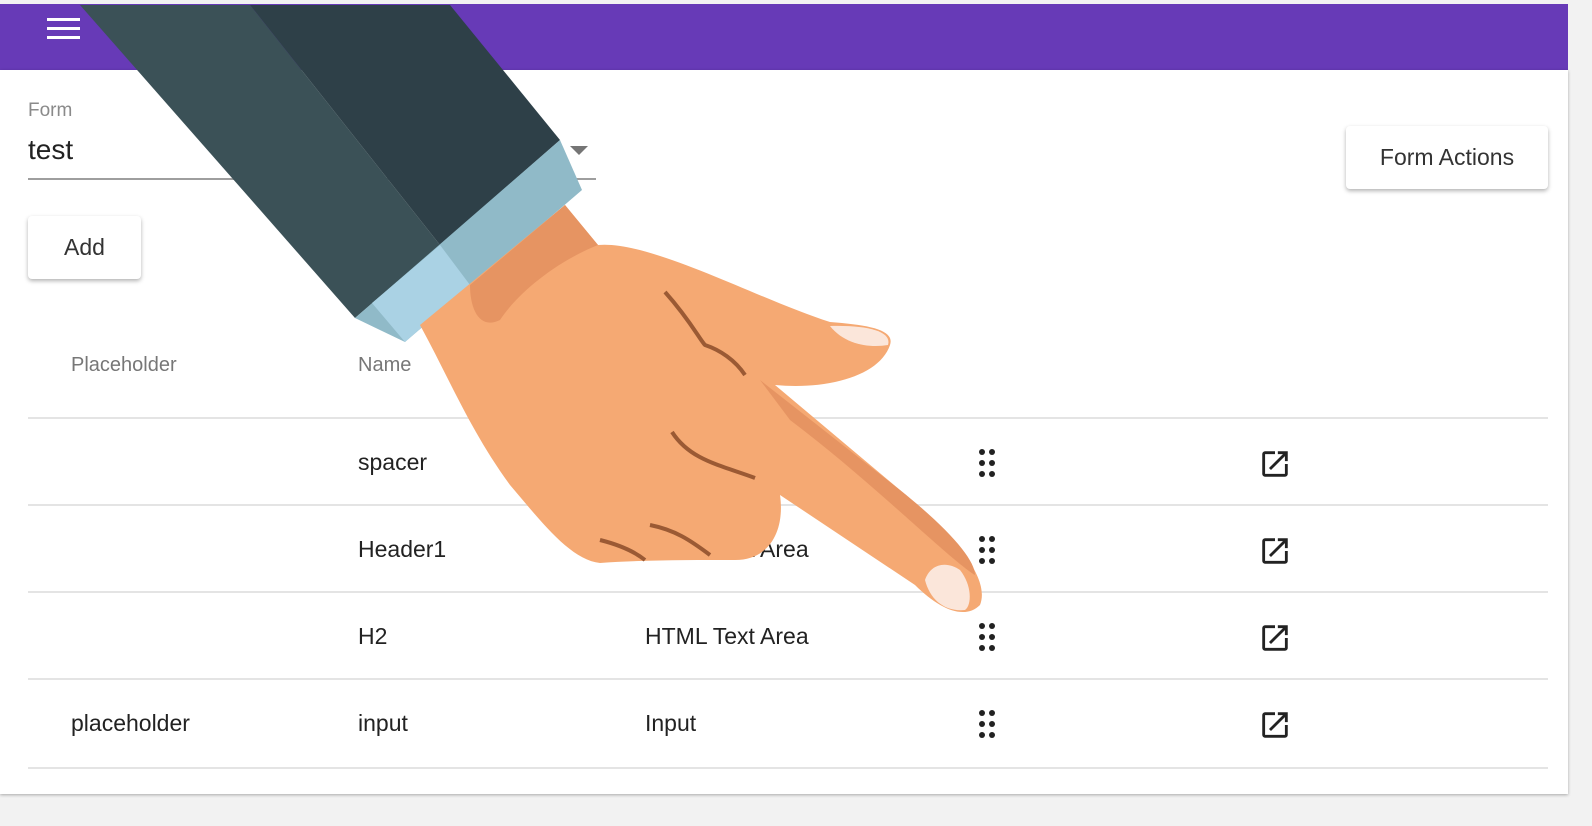  Describe the element at coordinates (788, 461) in the screenshot. I see `table-row: spacer` at that location.